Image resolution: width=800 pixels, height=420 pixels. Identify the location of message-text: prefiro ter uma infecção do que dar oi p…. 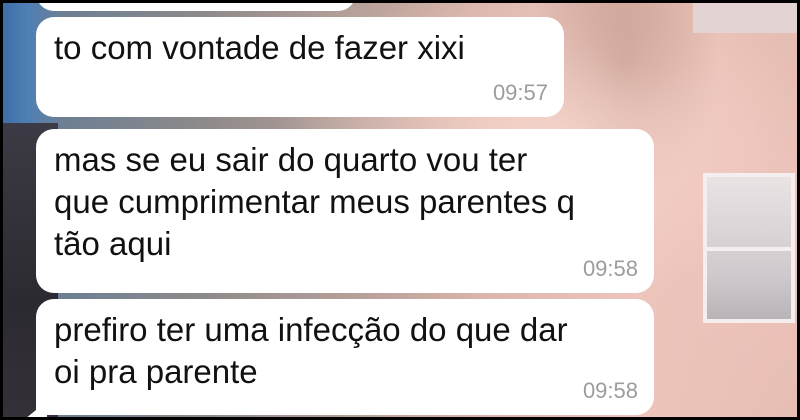
(311, 350).